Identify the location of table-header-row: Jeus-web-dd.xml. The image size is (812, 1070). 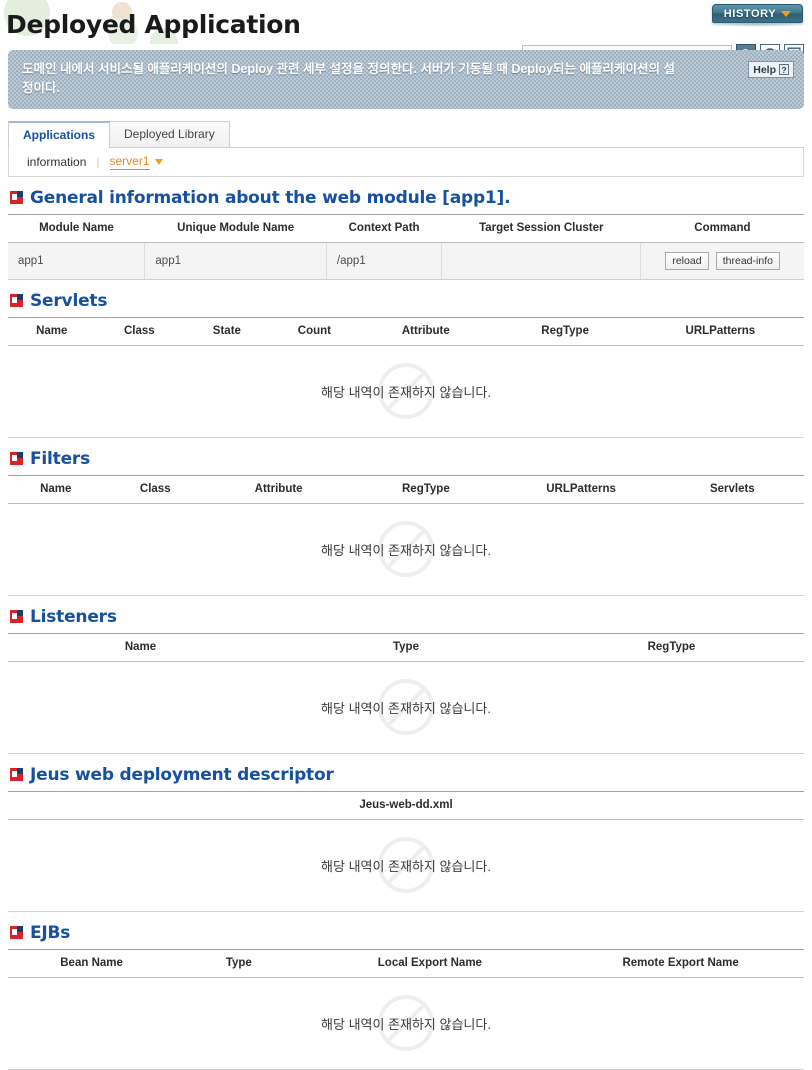
(406, 805).